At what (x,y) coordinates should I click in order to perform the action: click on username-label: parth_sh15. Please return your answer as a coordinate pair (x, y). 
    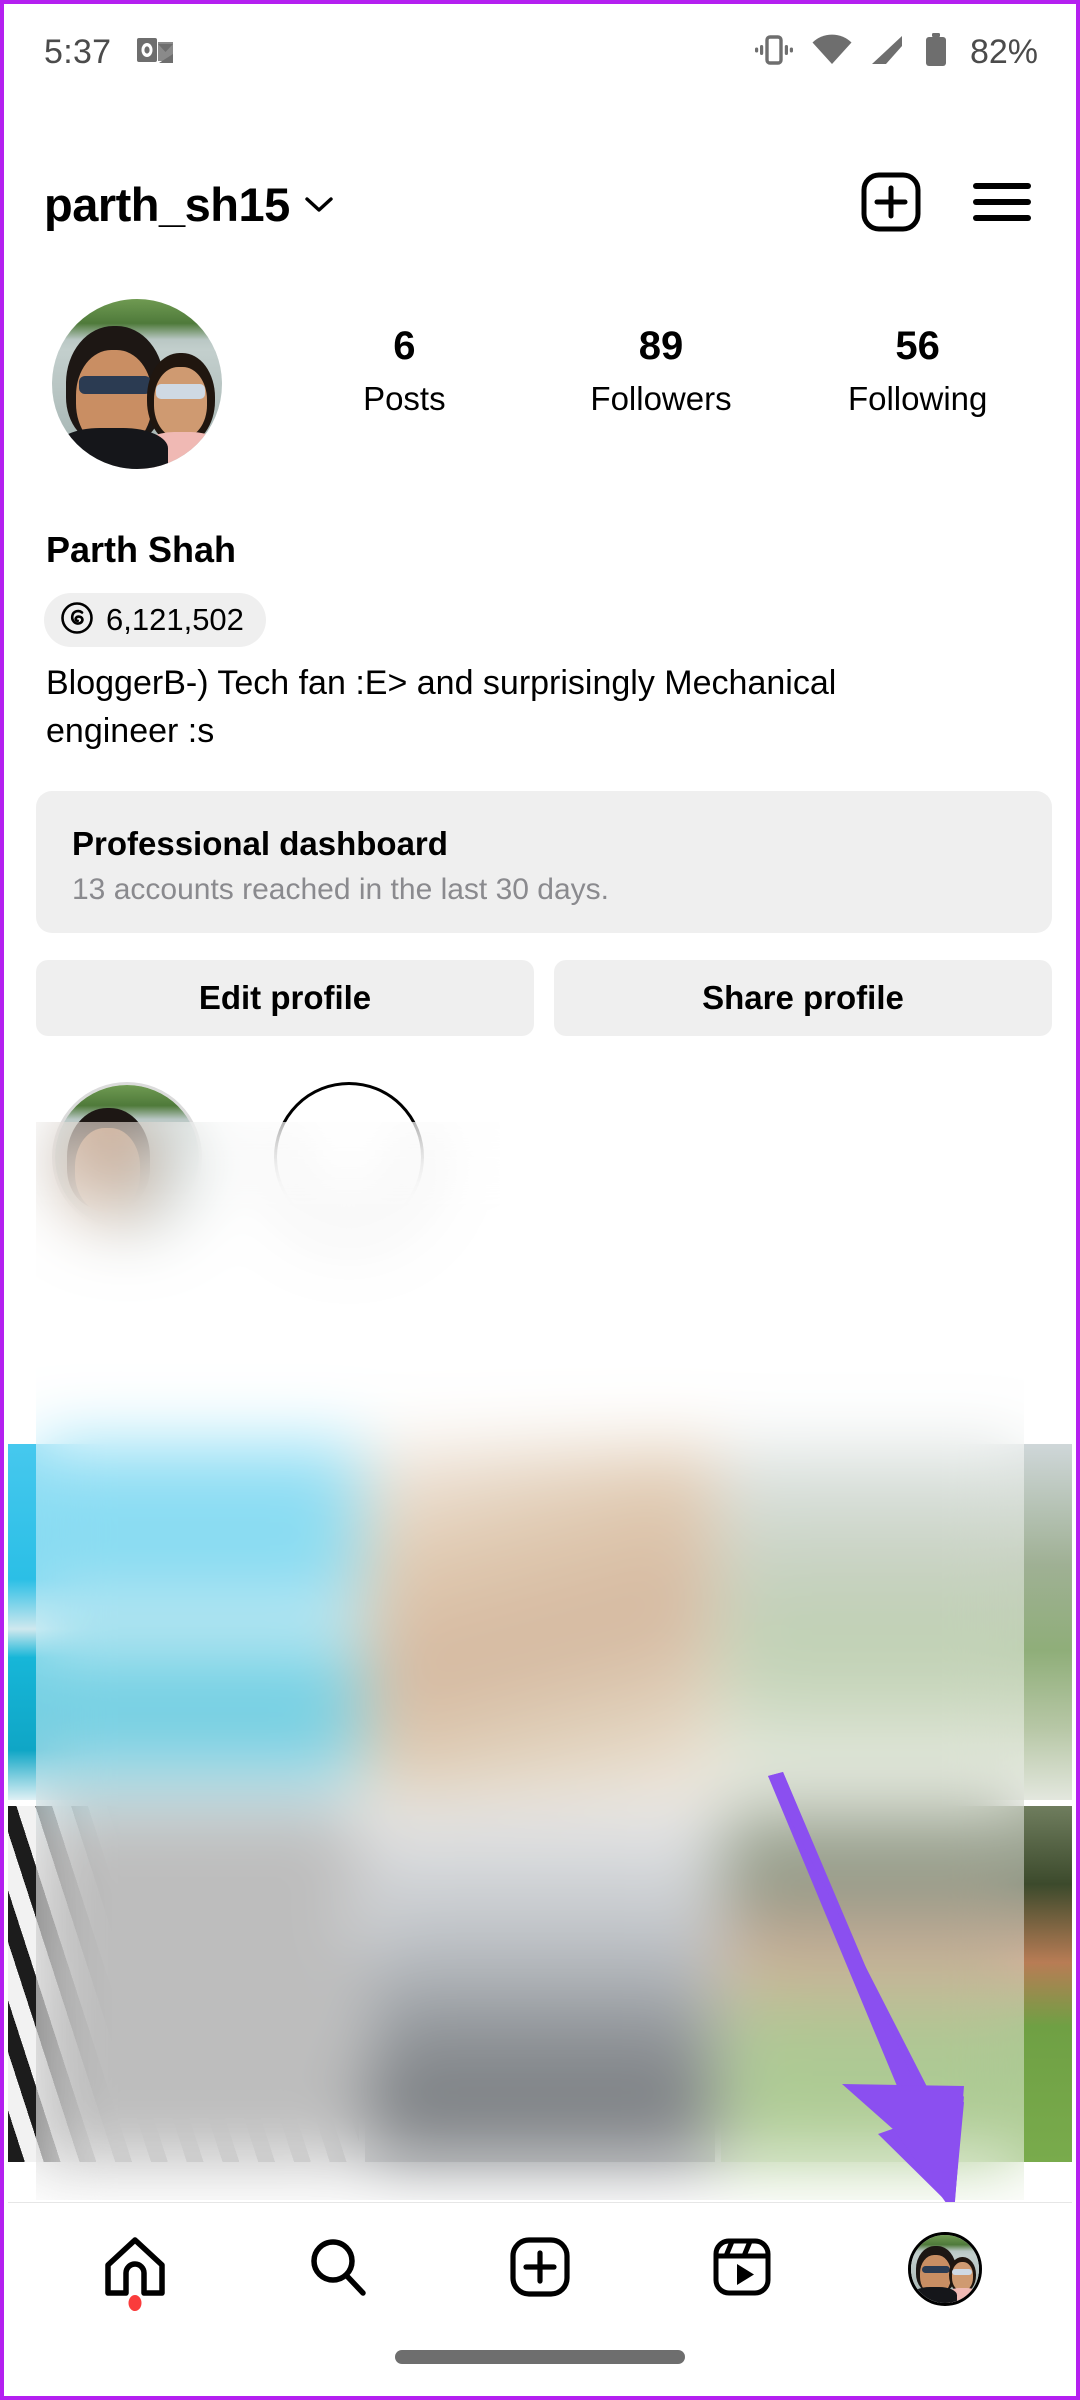
    Looking at the image, I should click on (167, 204).